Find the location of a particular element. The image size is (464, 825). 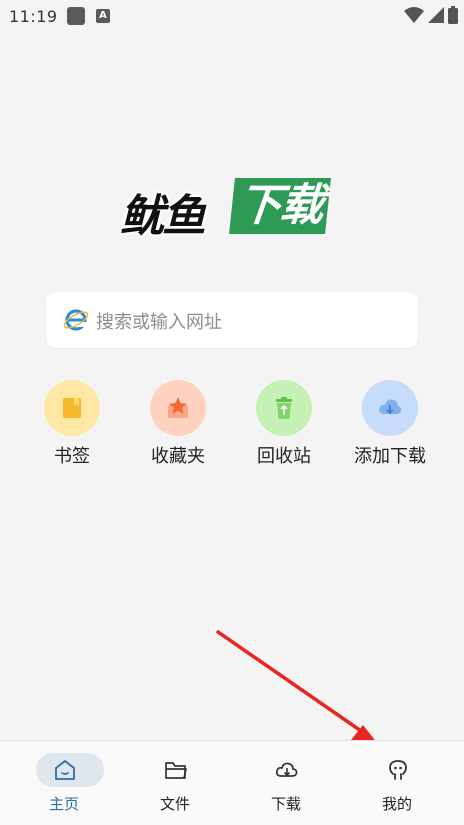

browser-e-icon is located at coordinates (76, 320).